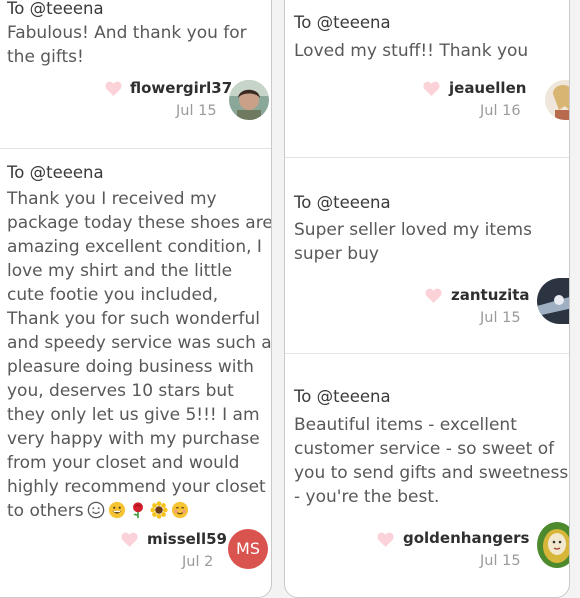 Image resolution: width=580 pixels, height=598 pixels. I want to click on review-message: Fabulous! And thank you for the gifts!, so click(127, 45).